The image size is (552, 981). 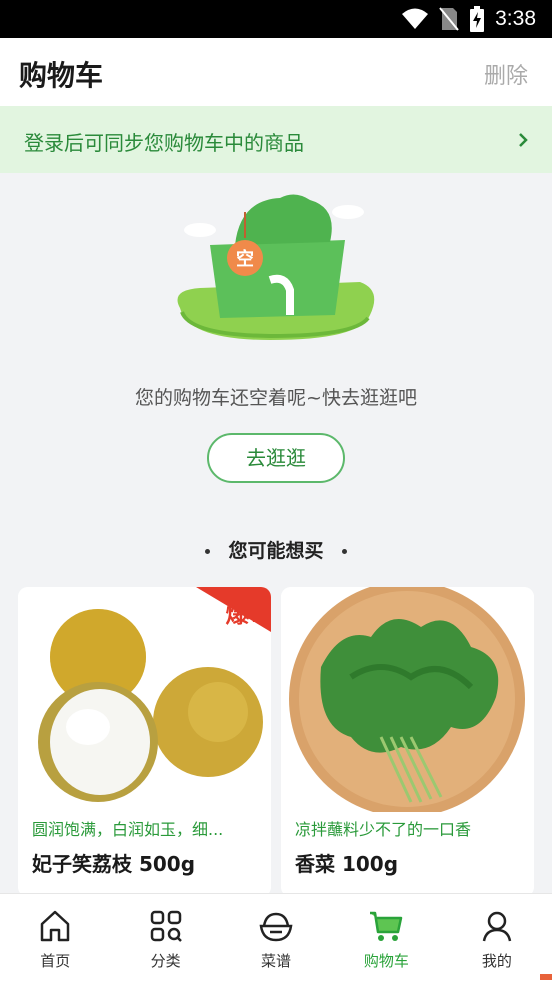 What do you see at coordinates (164, 143) in the screenshot?
I see `login-banner-text: 登录后可同步您购物车中的商品` at bounding box center [164, 143].